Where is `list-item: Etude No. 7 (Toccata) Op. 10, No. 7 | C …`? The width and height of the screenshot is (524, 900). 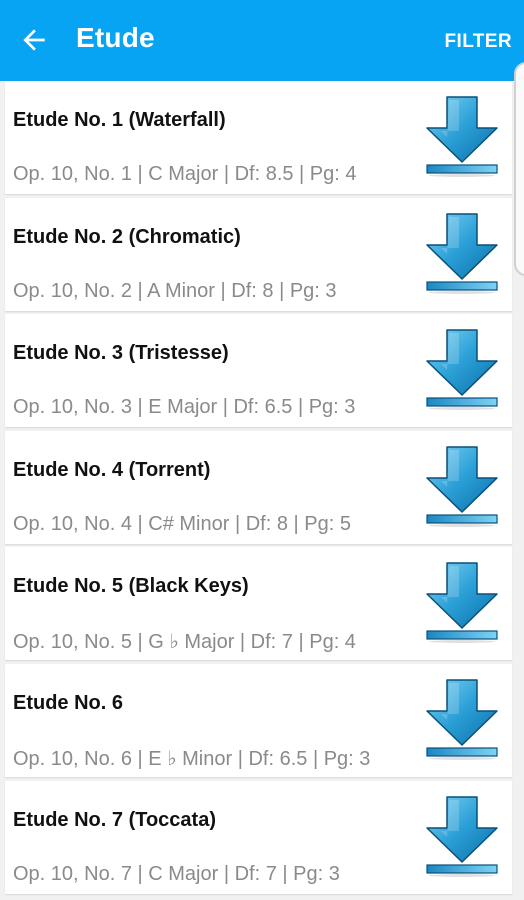 list-item: Etude No. 7 (Toccata) Op. 10, No. 7 | C … is located at coordinates (258, 837).